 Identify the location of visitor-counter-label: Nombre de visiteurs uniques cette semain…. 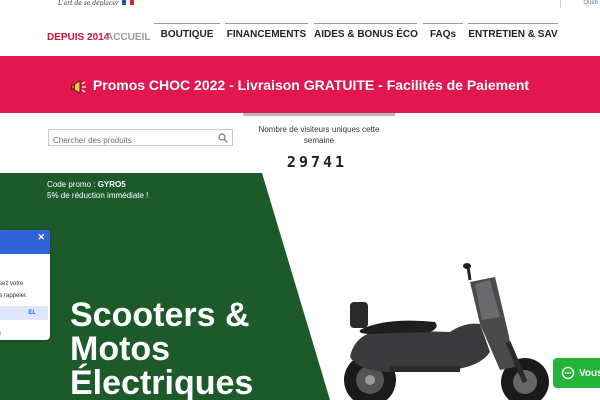
(319, 135).